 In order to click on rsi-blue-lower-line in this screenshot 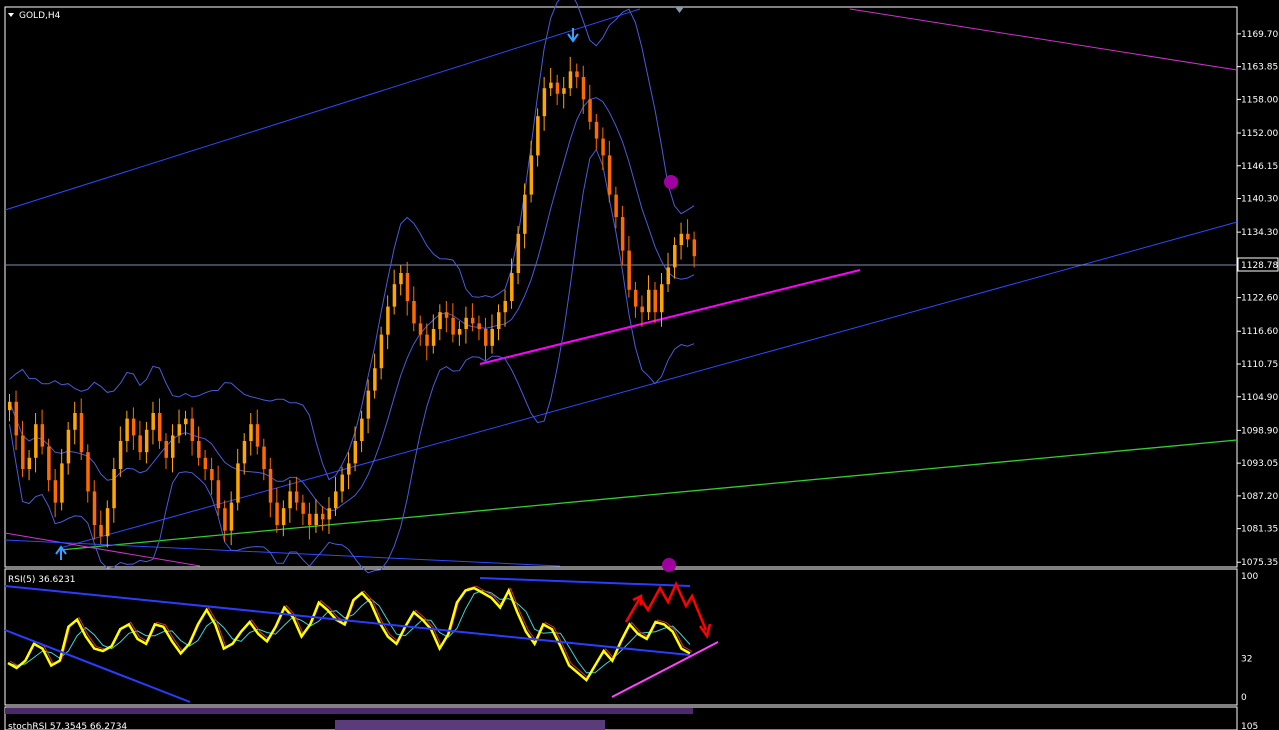, I will do `click(97, 666)`.